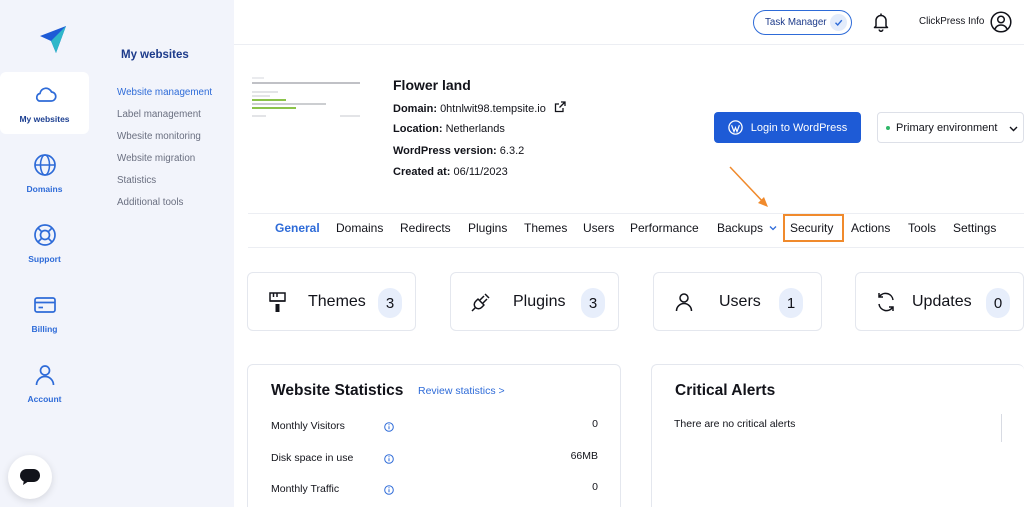 The image size is (1024, 507). I want to click on chat-button, so click(30, 477).